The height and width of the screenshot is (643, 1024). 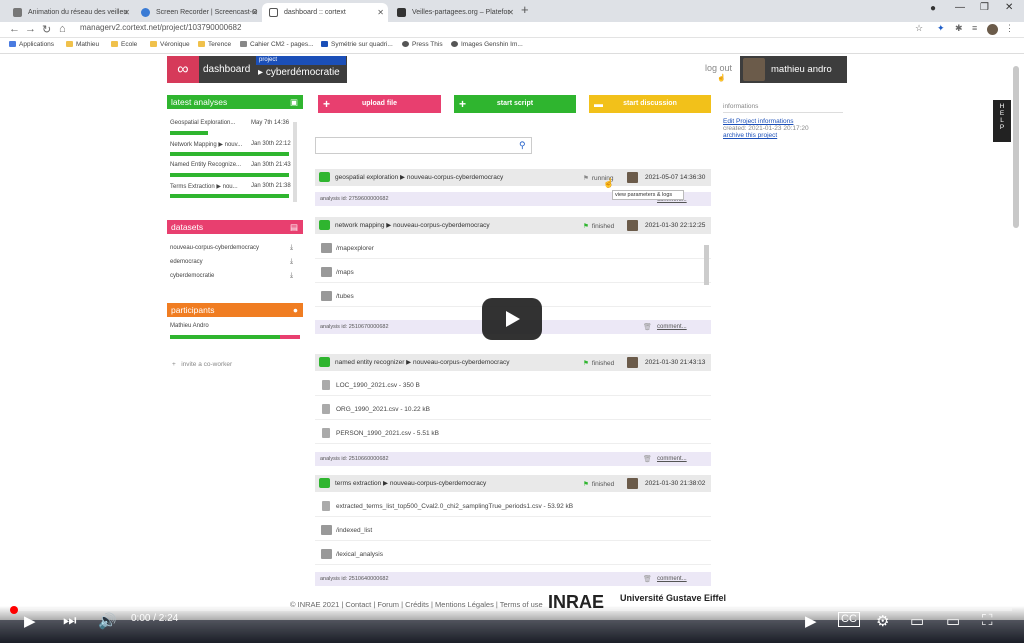 What do you see at coordinates (513, 409) in the screenshot?
I see `result-file: ORG_1990_2021.csv - 10.22 kB` at bounding box center [513, 409].